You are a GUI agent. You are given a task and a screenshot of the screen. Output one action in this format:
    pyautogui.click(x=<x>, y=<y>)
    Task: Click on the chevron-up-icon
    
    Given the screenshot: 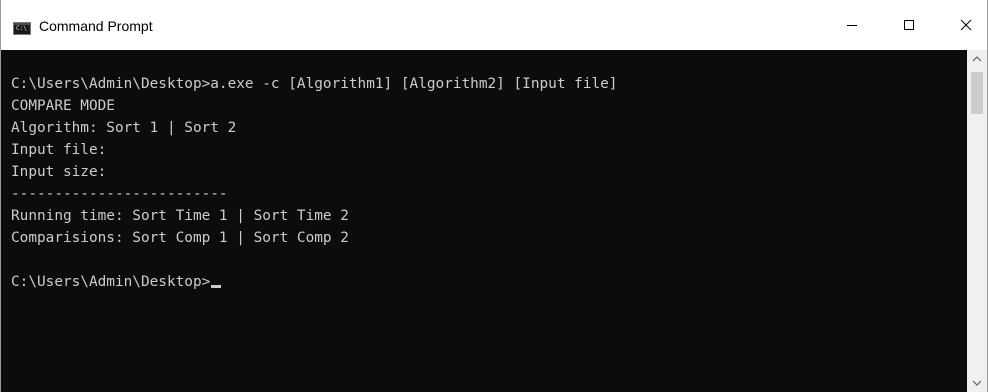 What is the action you would take?
    pyautogui.click(x=977, y=59)
    